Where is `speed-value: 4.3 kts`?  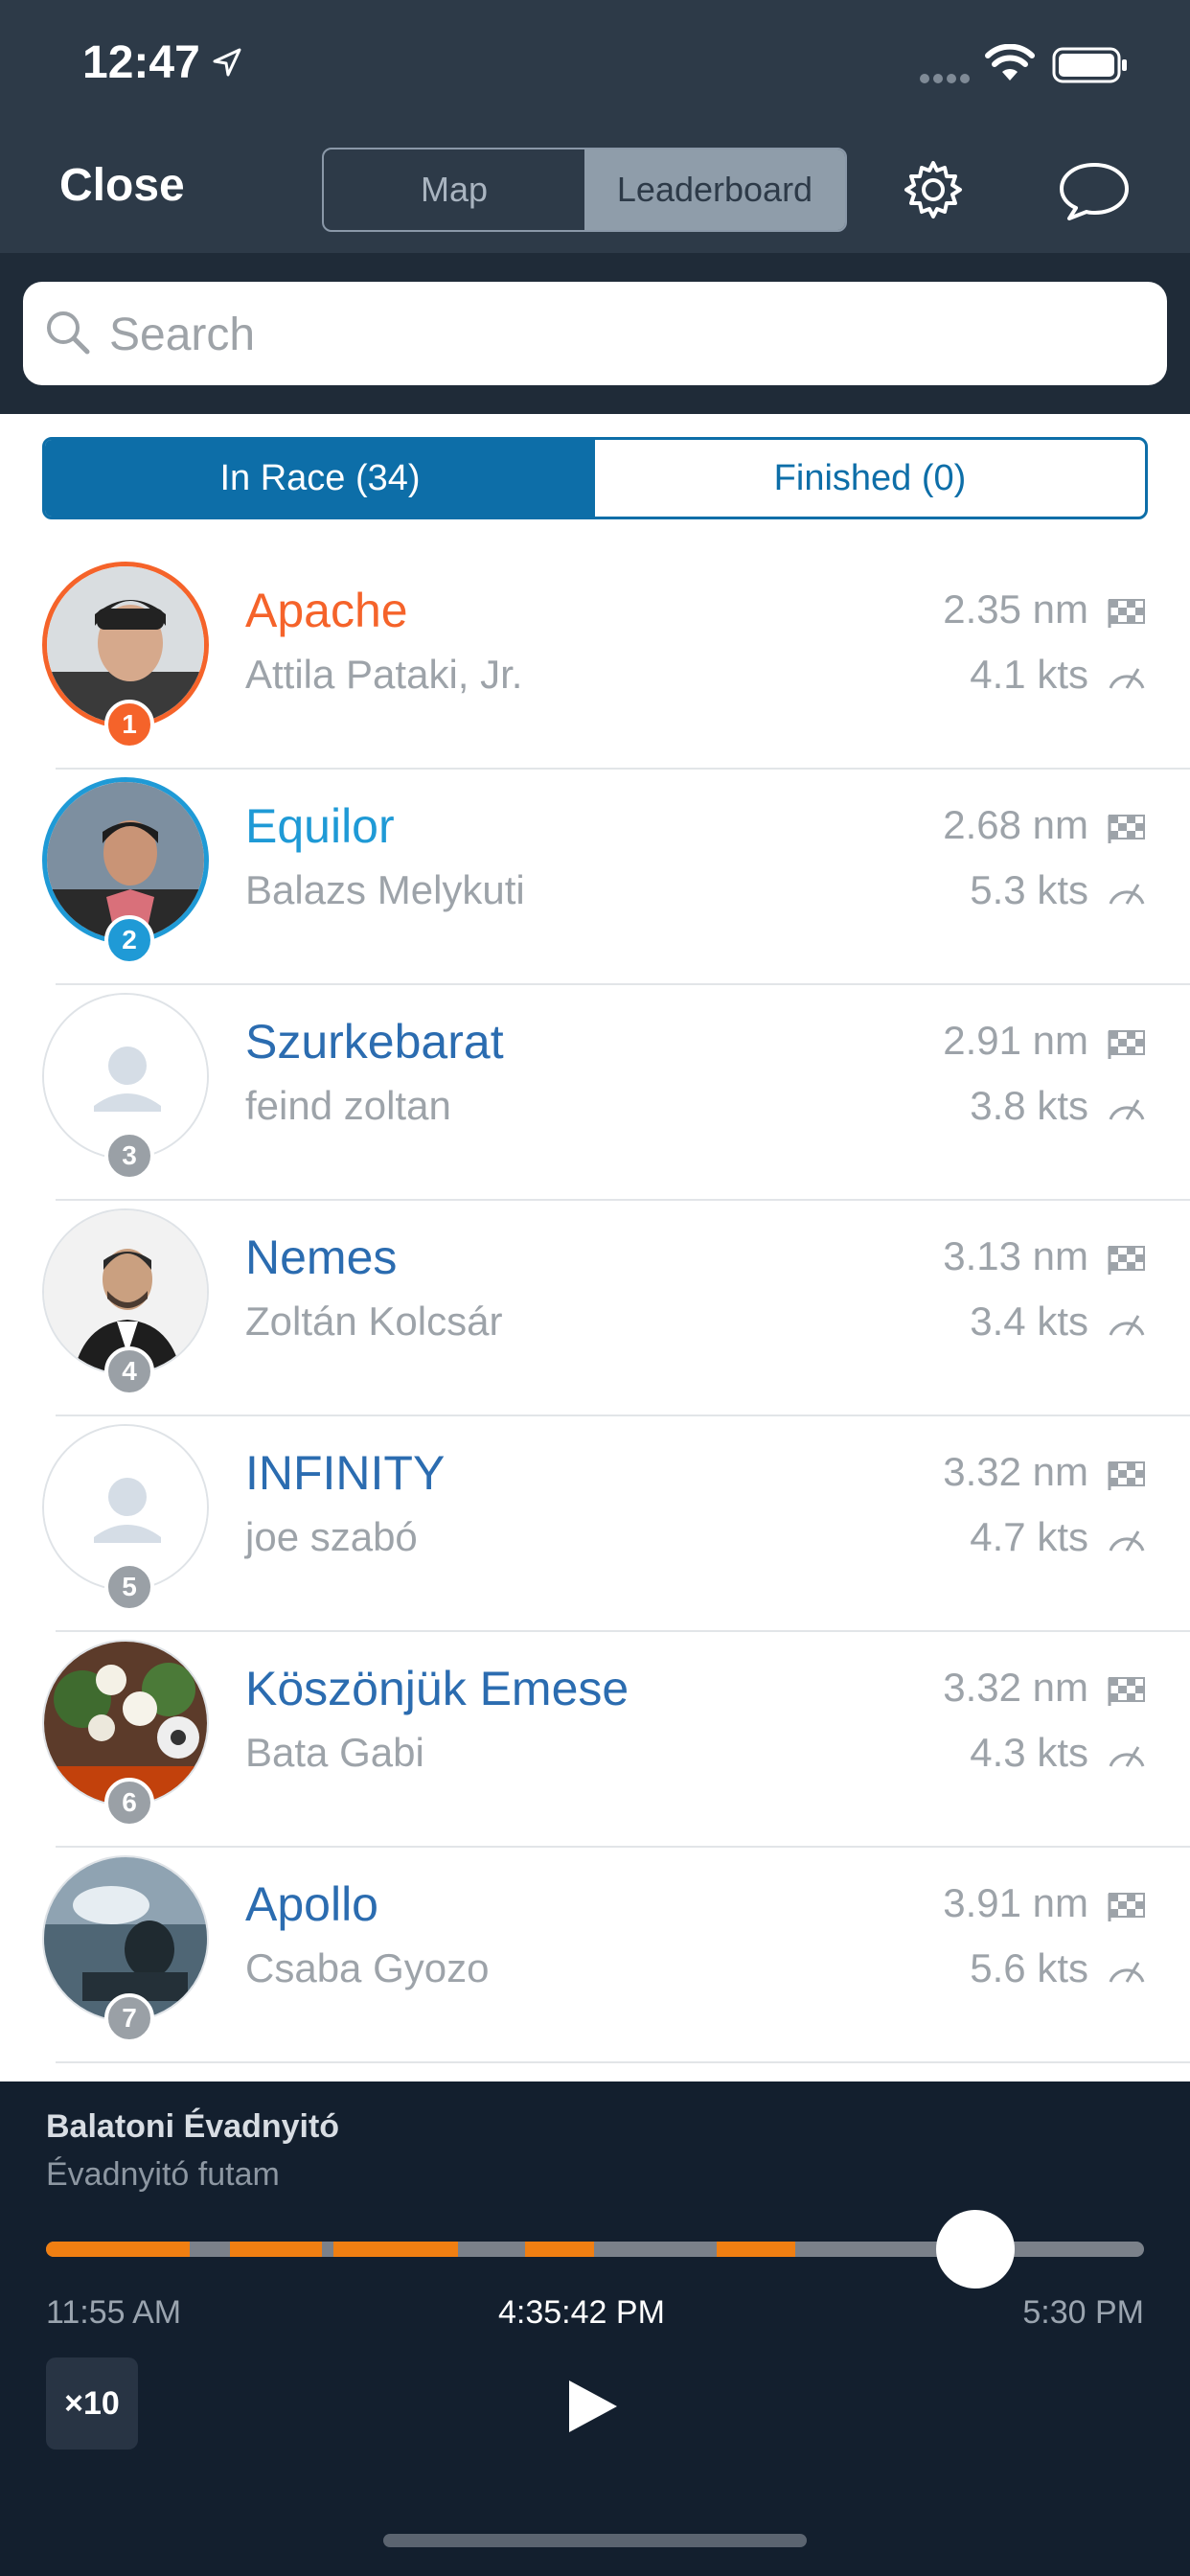 speed-value: 4.3 kts is located at coordinates (1029, 1752).